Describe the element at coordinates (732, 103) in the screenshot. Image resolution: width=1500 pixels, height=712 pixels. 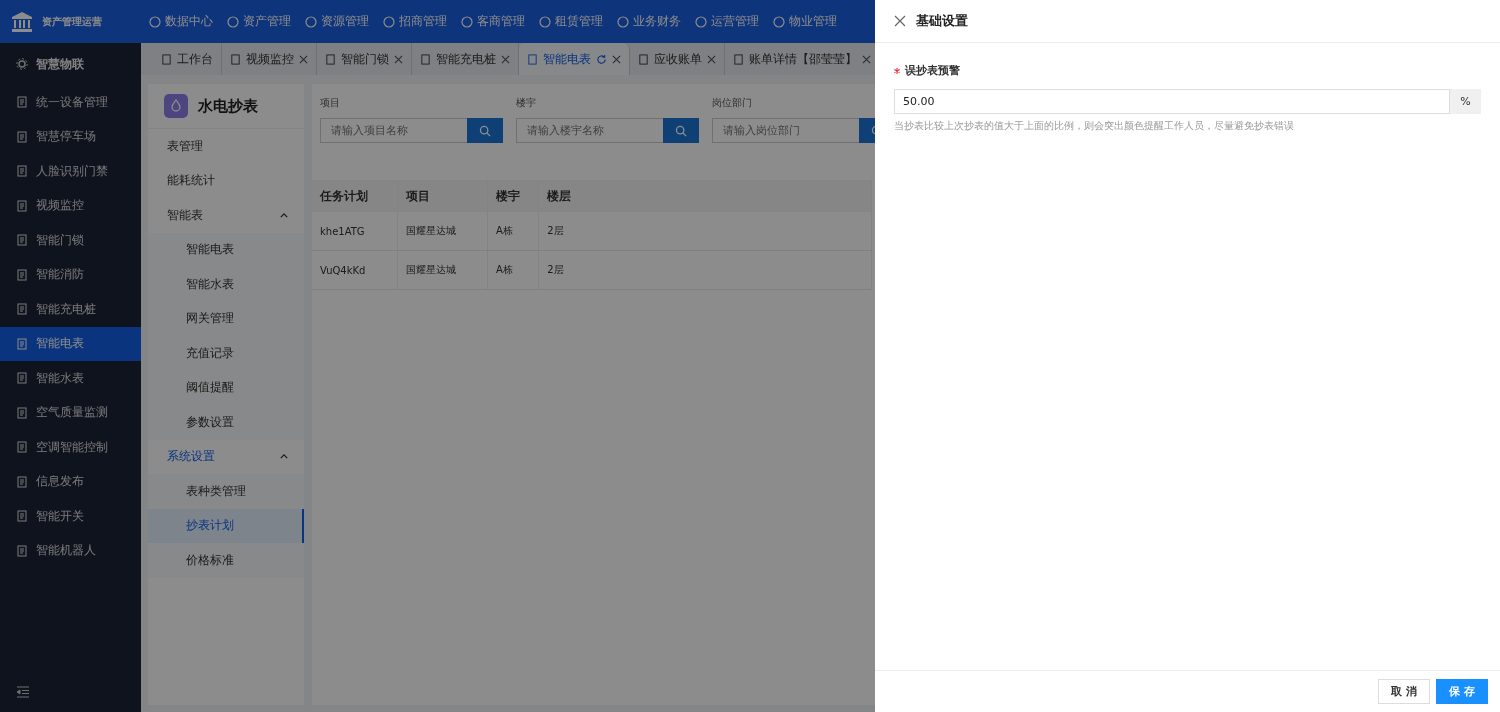
I see `filter-label: 岗位部门` at that location.